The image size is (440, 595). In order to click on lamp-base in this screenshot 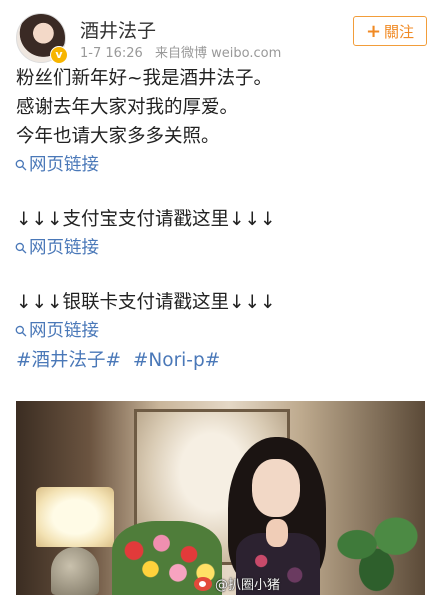, I will do `click(75, 571)`.